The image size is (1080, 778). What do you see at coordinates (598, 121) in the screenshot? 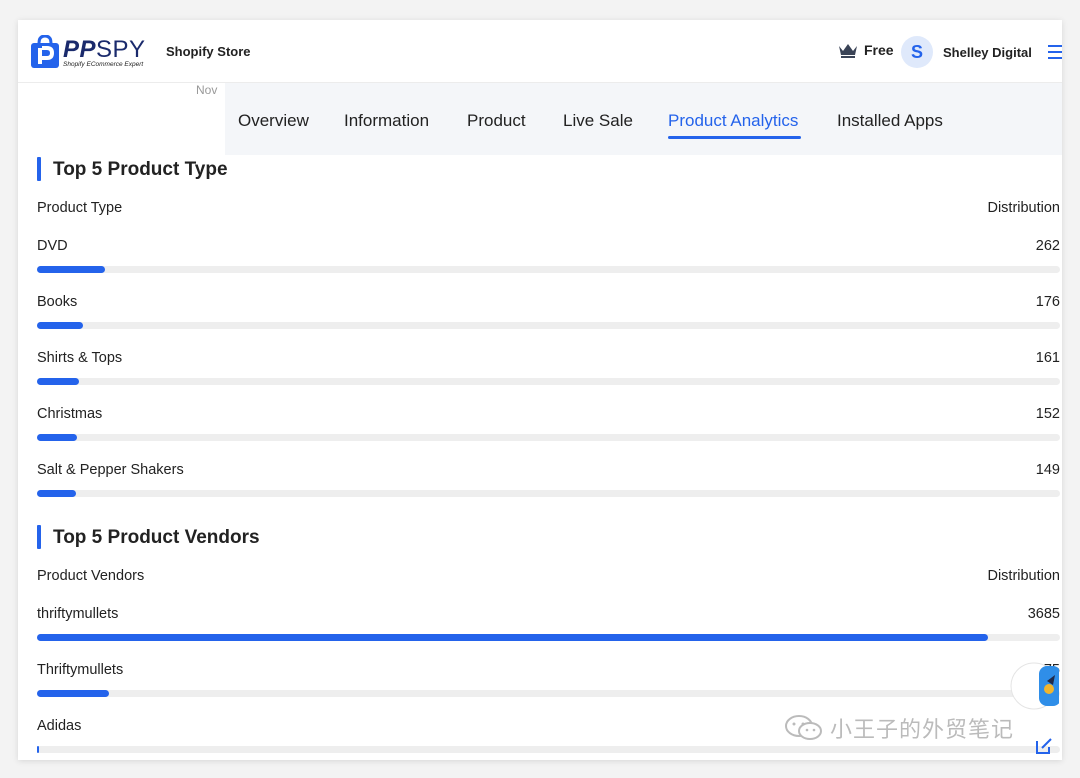
I see `tab-live-sale: Live Sale` at bounding box center [598, 121].